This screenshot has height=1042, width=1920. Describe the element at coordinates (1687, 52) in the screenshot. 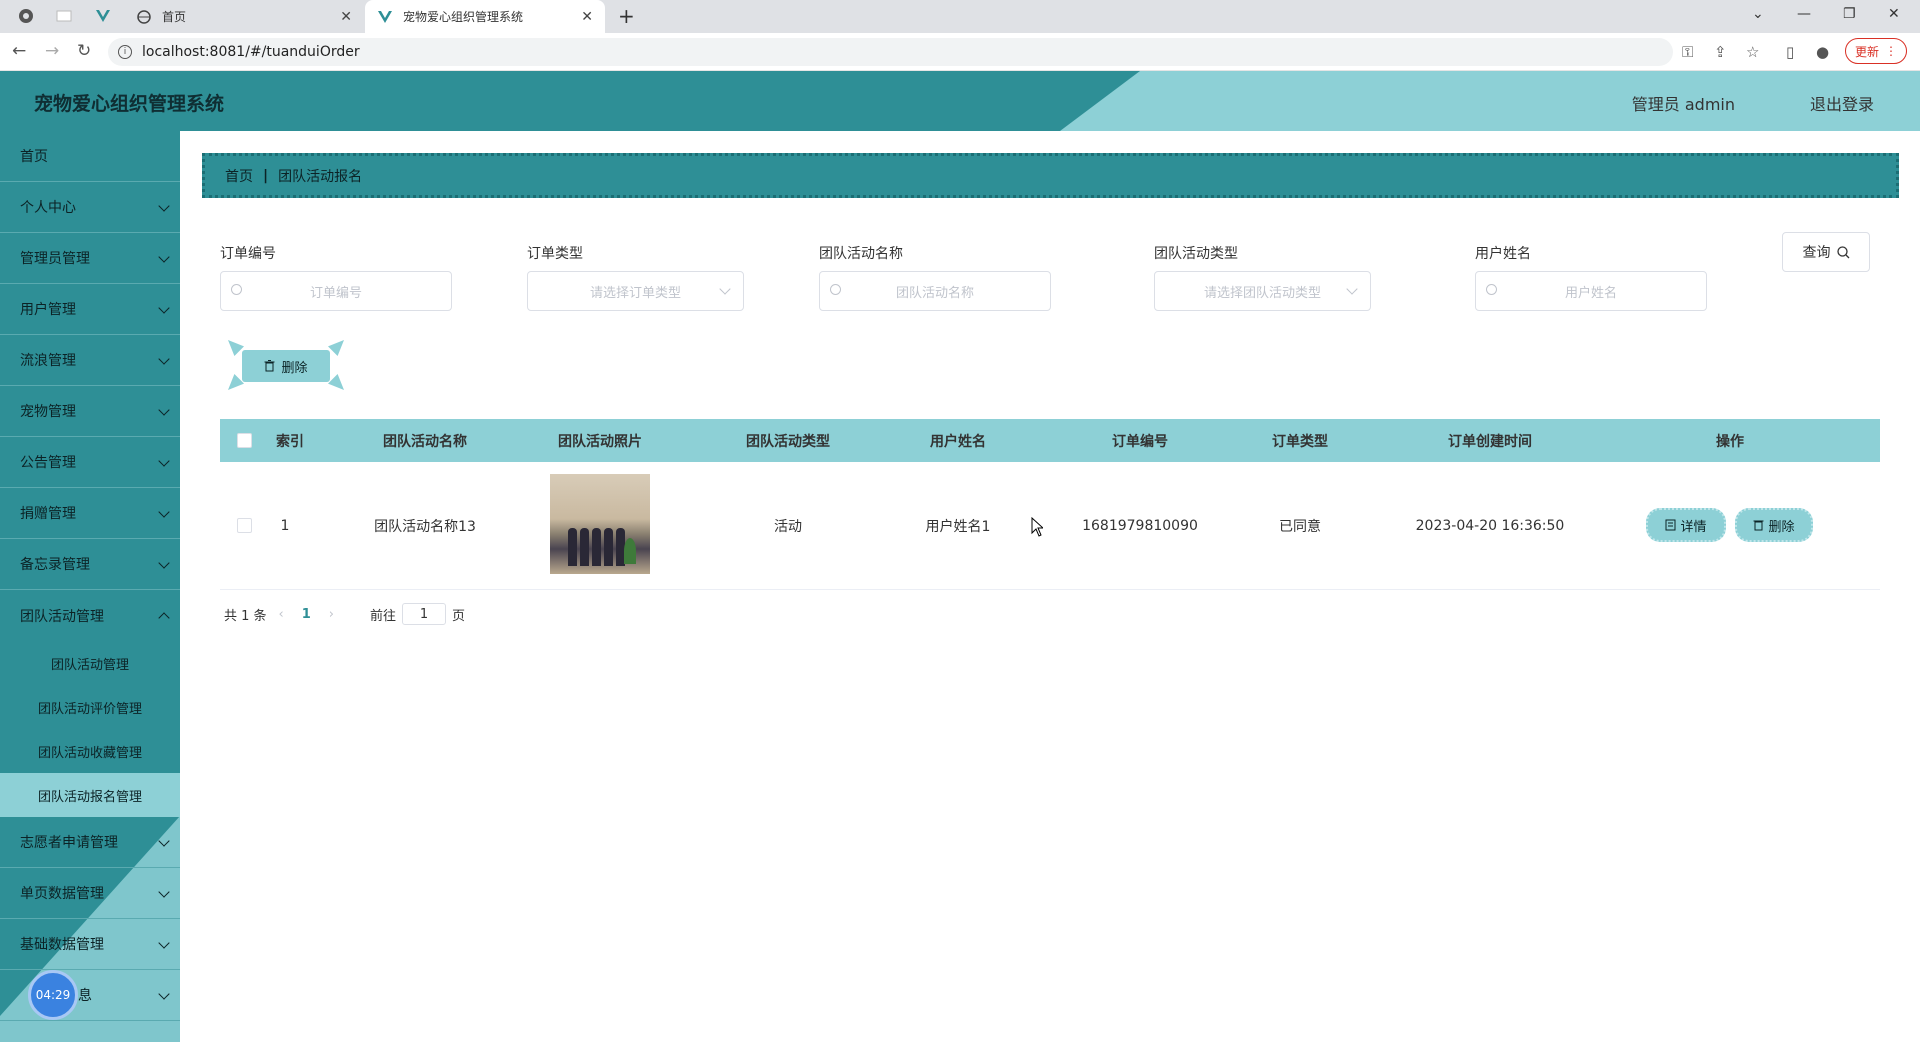

I see `key-icon: ⚿` at that location.